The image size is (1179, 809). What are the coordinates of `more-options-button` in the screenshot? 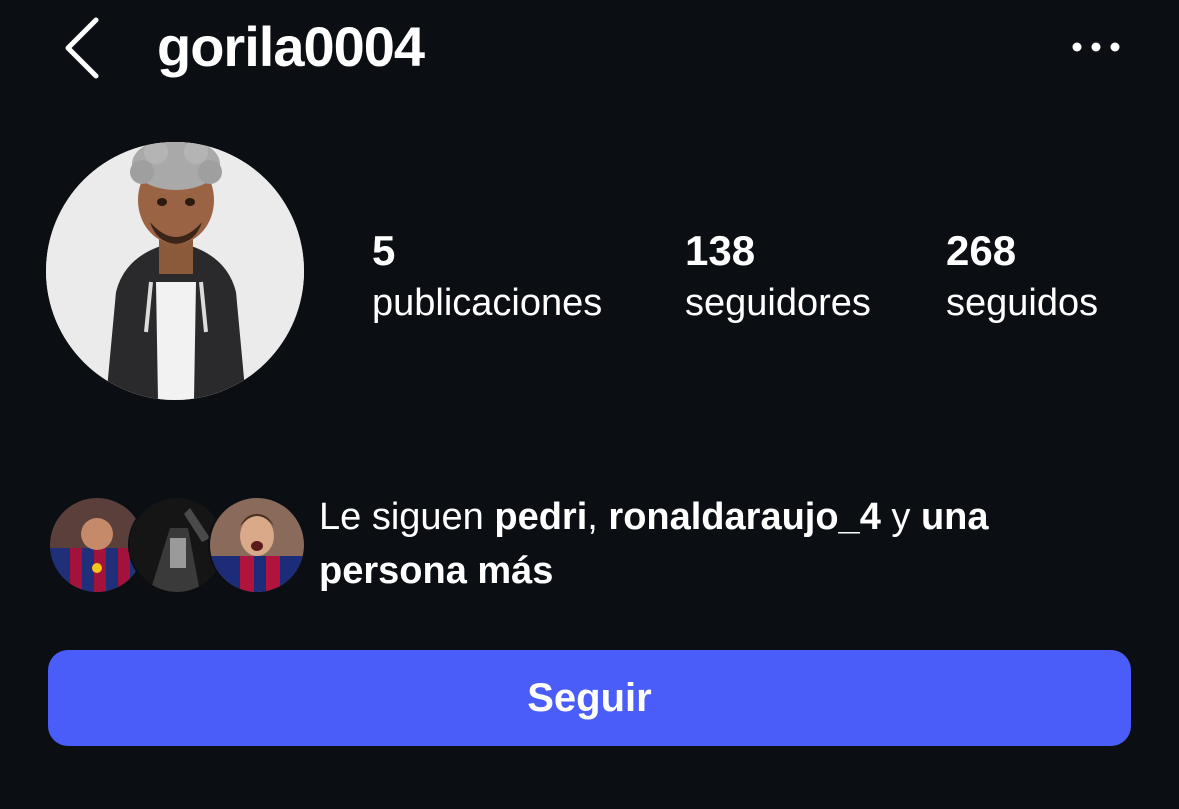 It's located at (1096, 47).